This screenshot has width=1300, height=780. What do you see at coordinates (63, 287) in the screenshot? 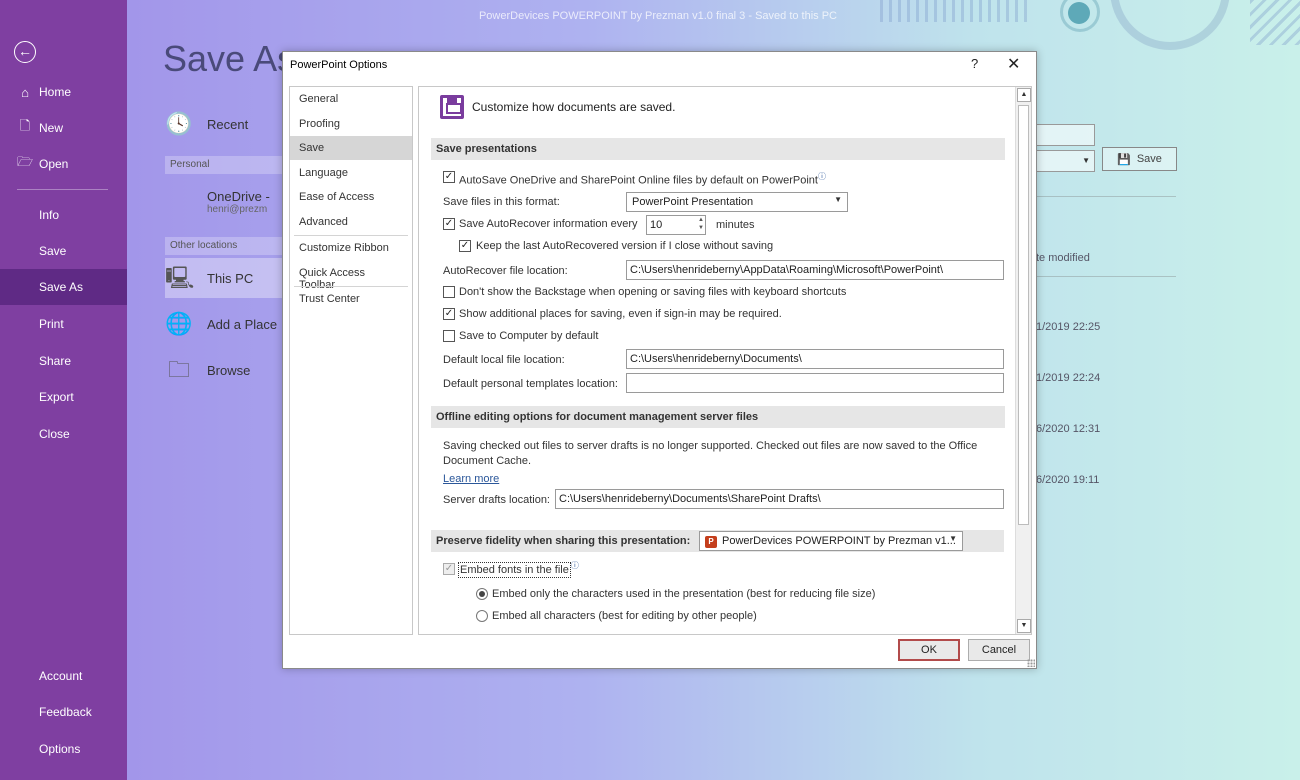
I see `nav-save-as: Save As` at bounding box center [63, 287].